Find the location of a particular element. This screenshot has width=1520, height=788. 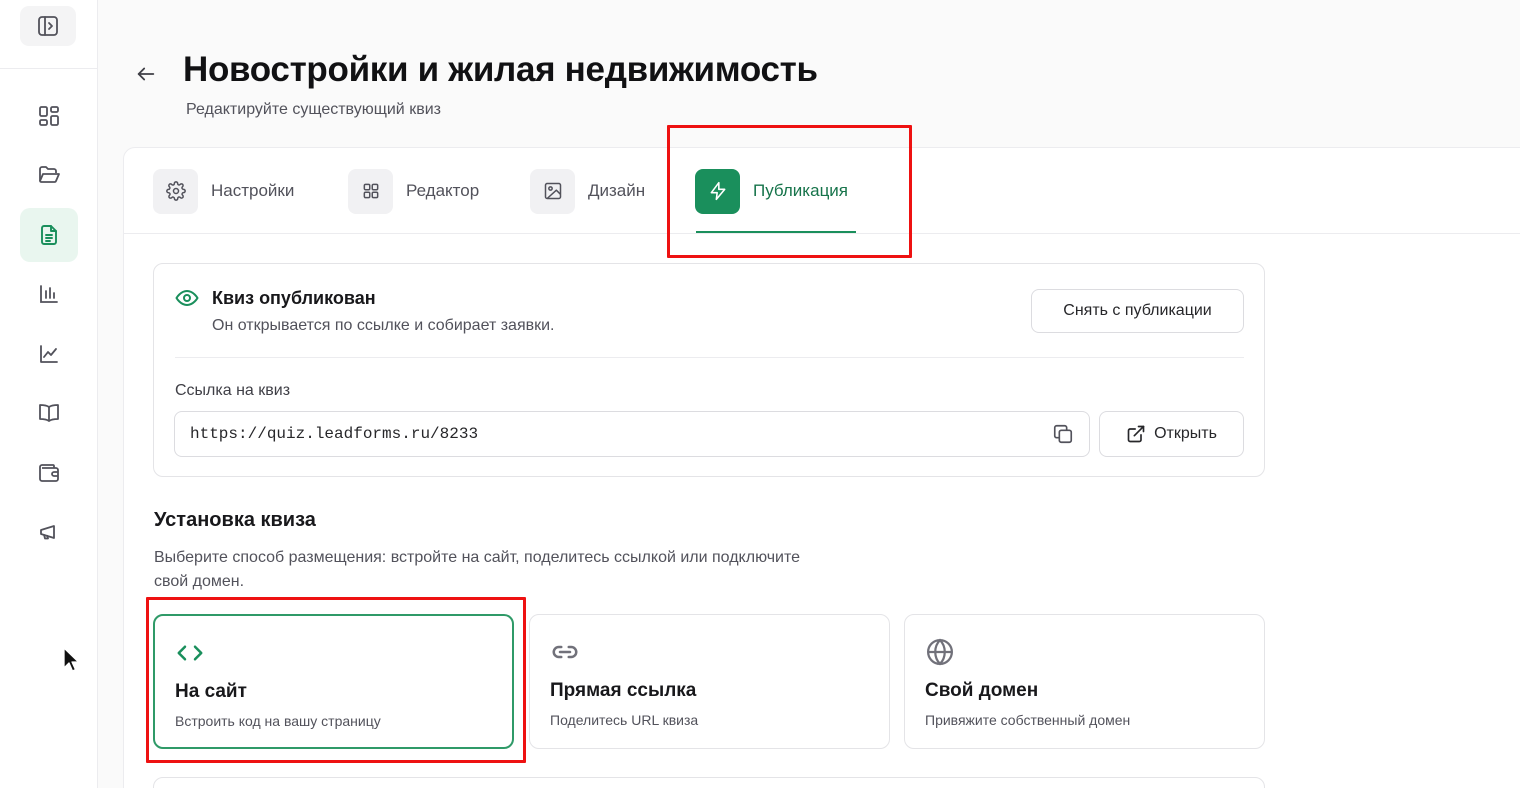

quiz-link-input is located at coordinates (632, 434).